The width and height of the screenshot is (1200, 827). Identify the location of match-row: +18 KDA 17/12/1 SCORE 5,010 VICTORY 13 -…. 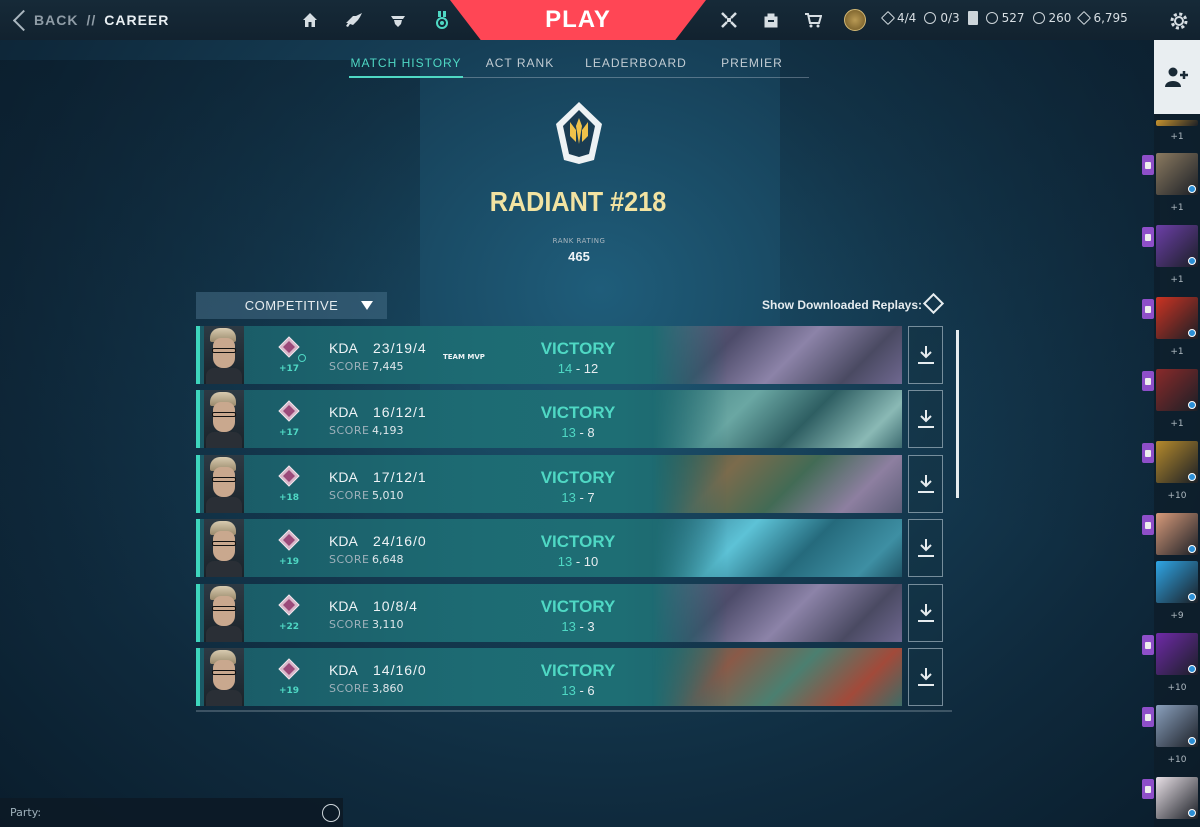
(549, 484).